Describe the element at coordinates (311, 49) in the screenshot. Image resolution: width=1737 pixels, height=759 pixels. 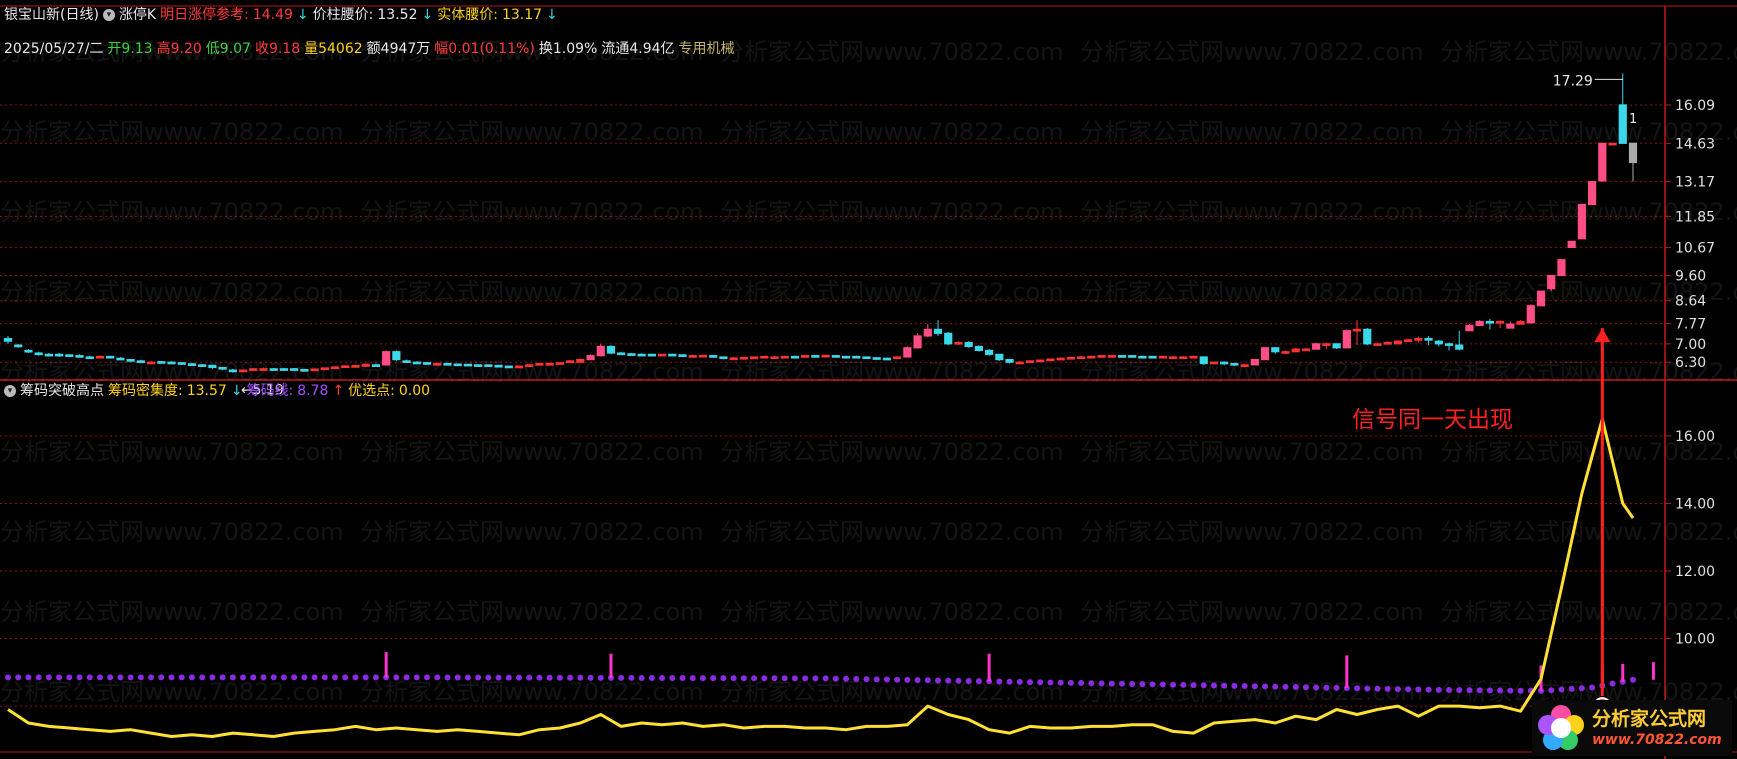
I see `volume-label: 量` at that location.